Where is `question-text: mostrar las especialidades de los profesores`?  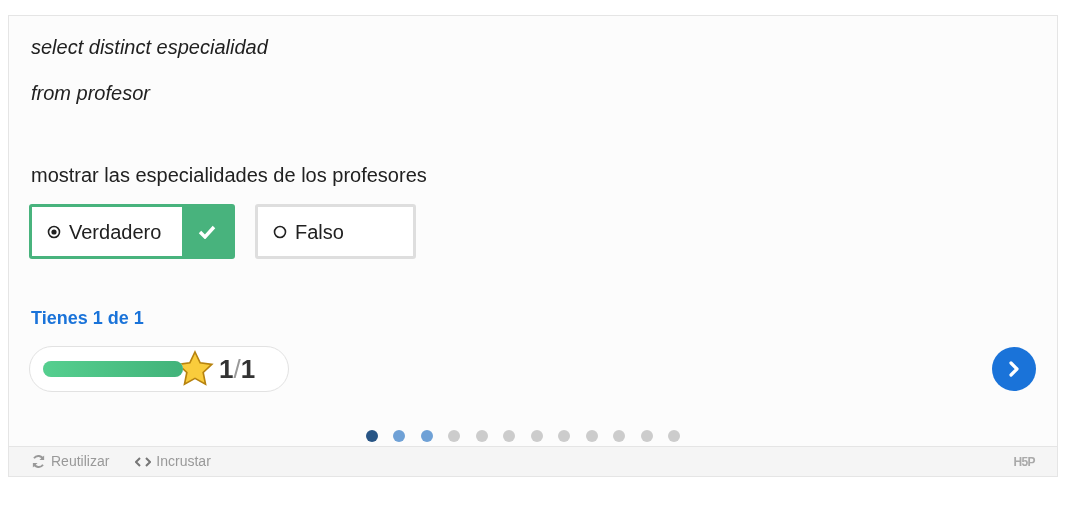
question-text: mostrar las especialidades de los profesores is located at coordinates (229, 175).